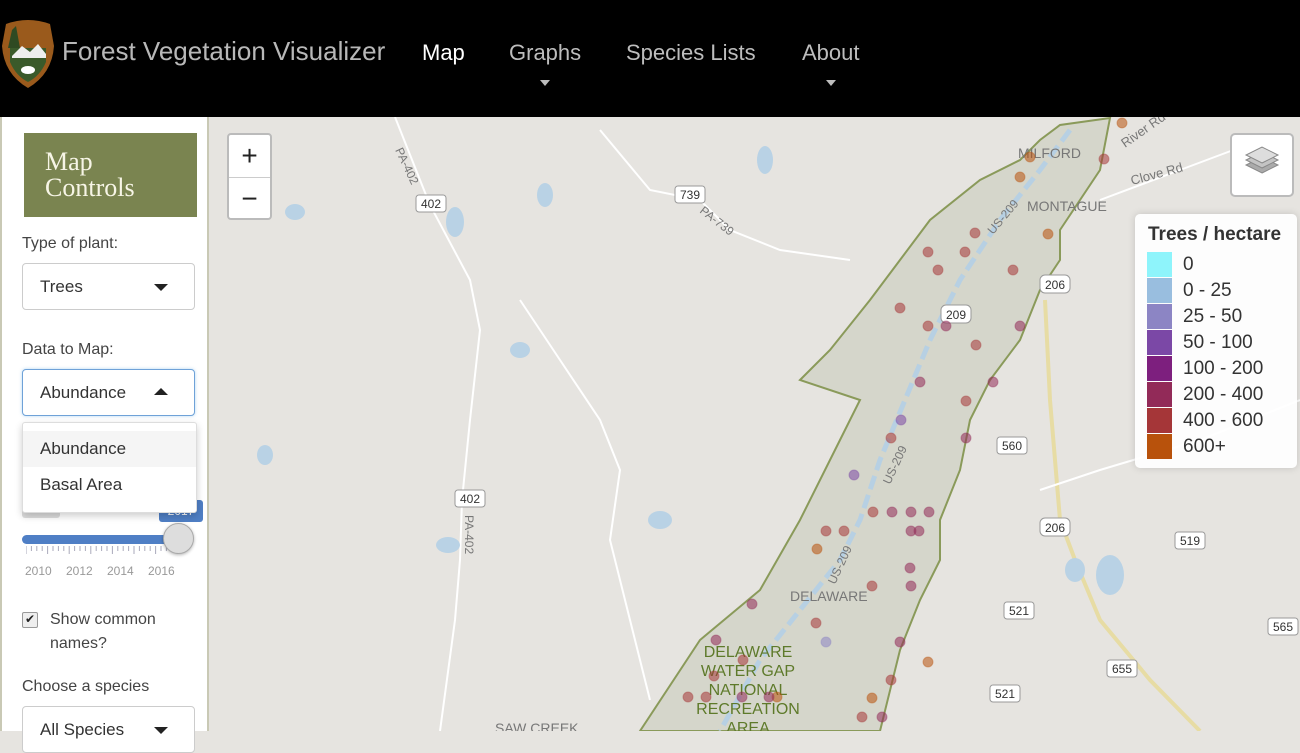 This screenshot has height=753, width=1300. I want to click on dropdown-option-abundance: Abundance, so click(109, 449).